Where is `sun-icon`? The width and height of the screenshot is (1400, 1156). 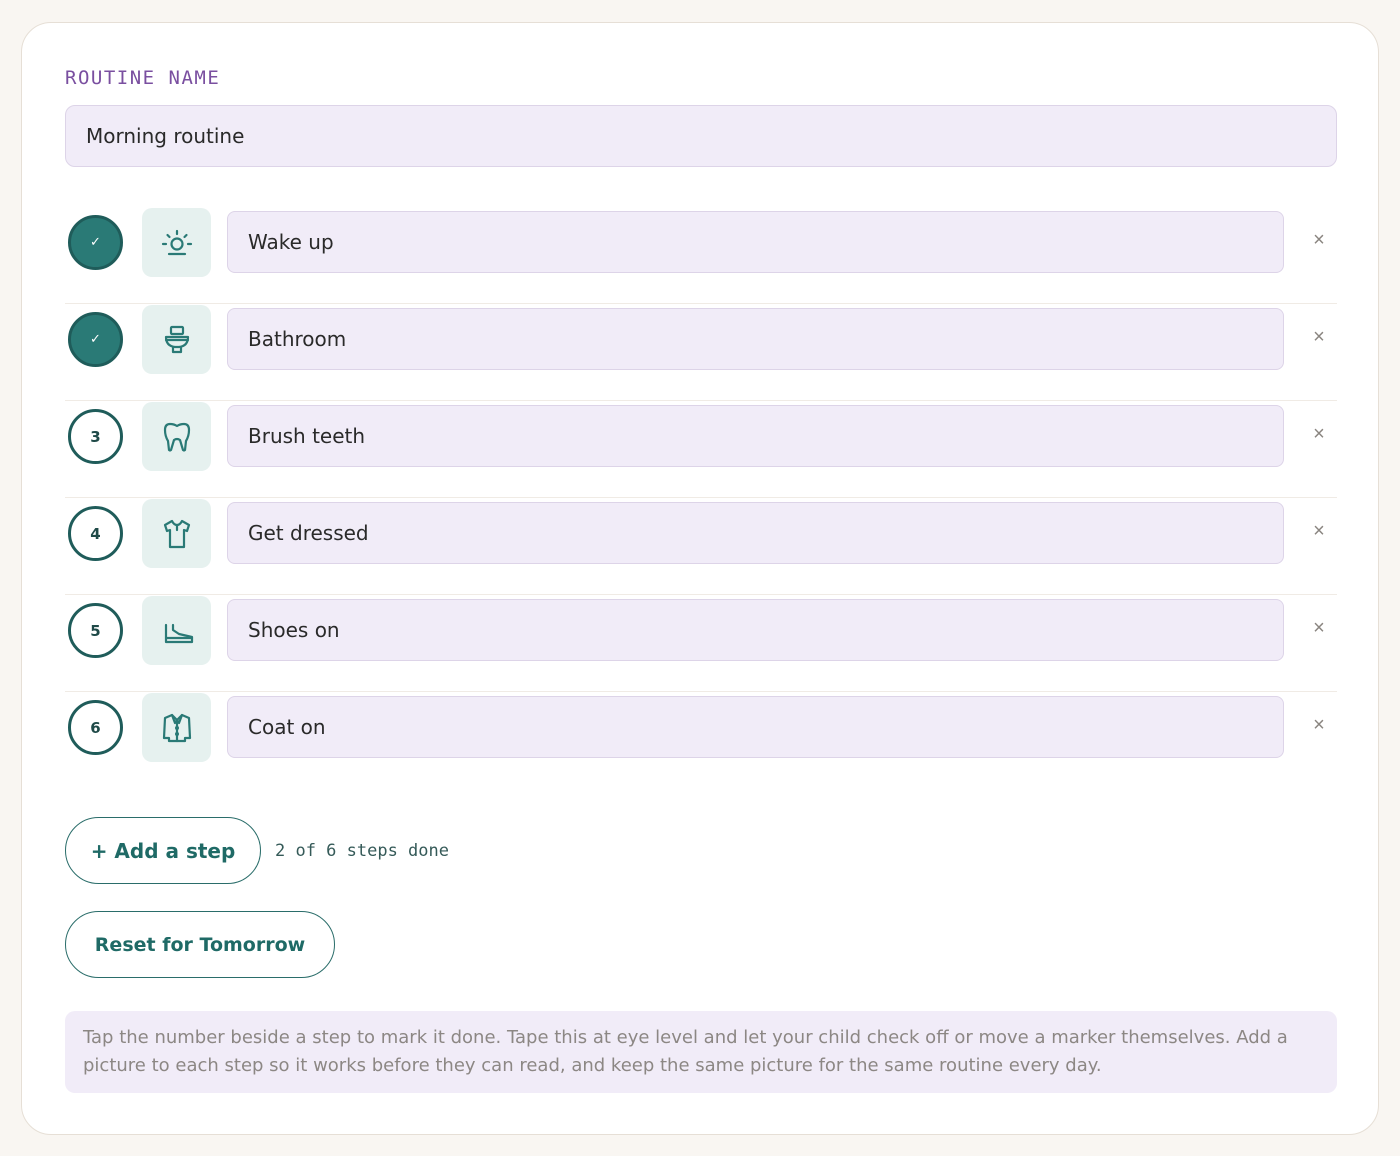 sun-icon is located at coordinates (176, 242).